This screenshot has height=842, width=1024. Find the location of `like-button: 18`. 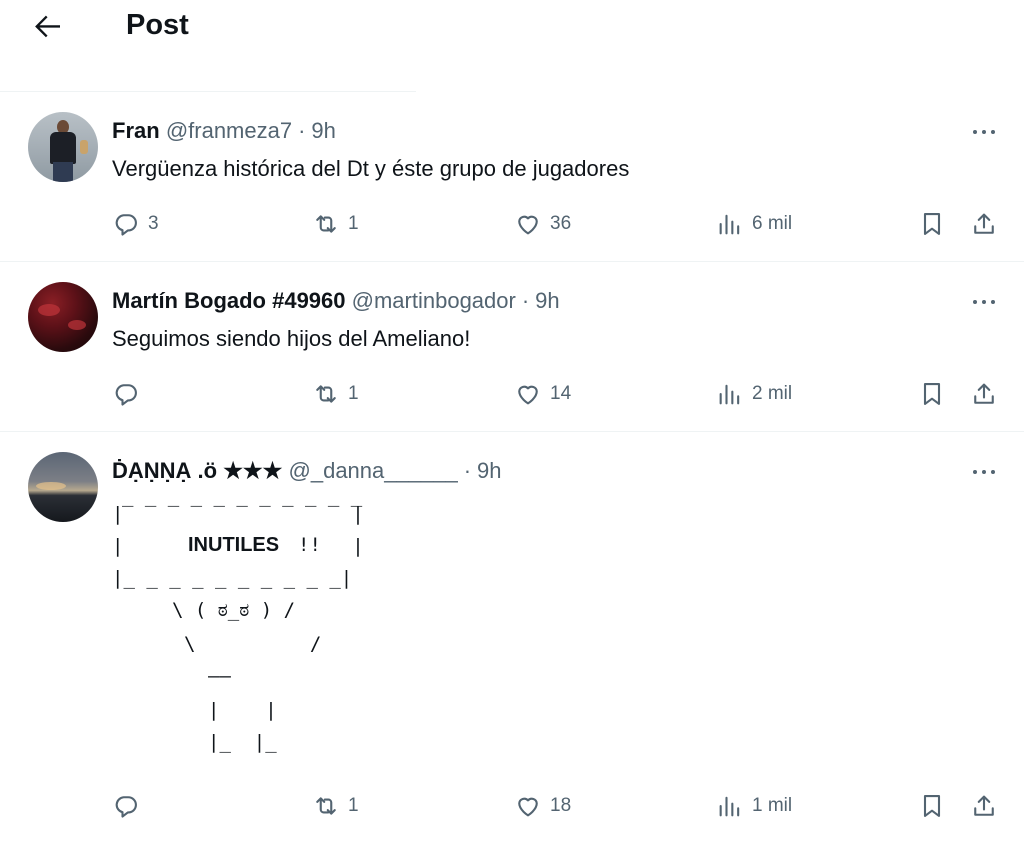

like-button: 18 is located at coordinates (542, 806).